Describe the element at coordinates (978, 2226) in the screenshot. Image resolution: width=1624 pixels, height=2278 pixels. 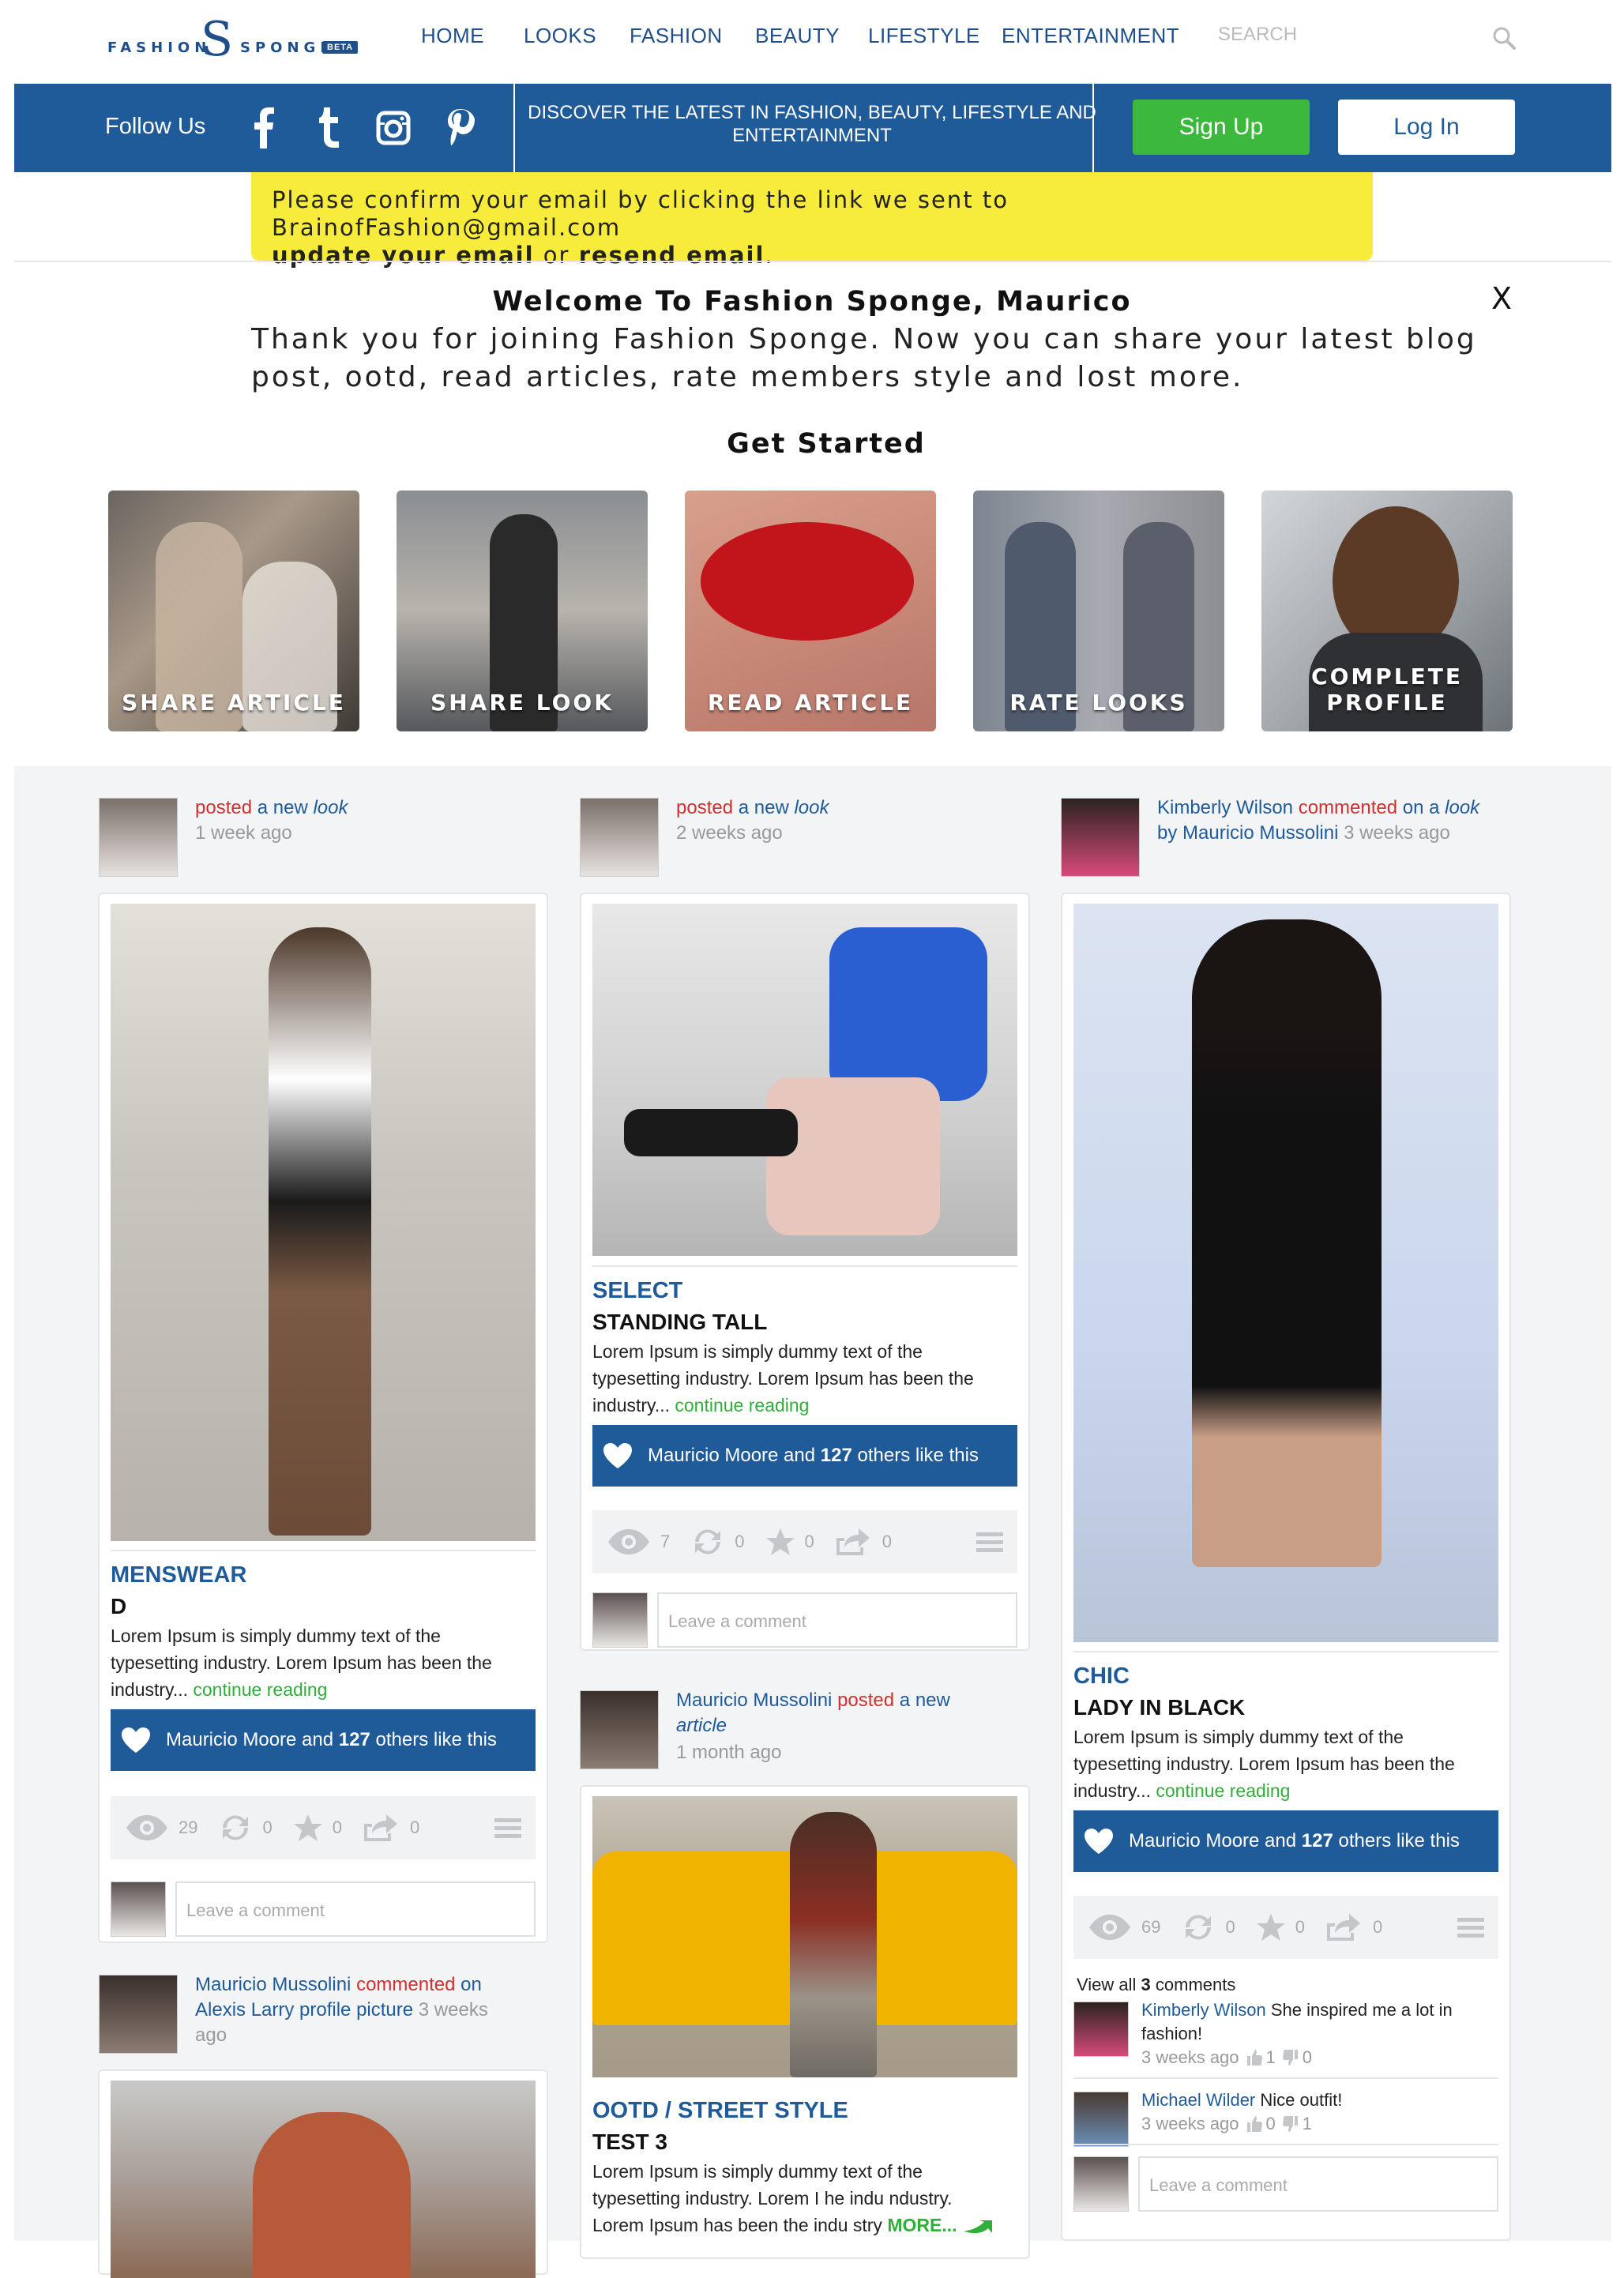
I see `arrow-right-icon` at that location.